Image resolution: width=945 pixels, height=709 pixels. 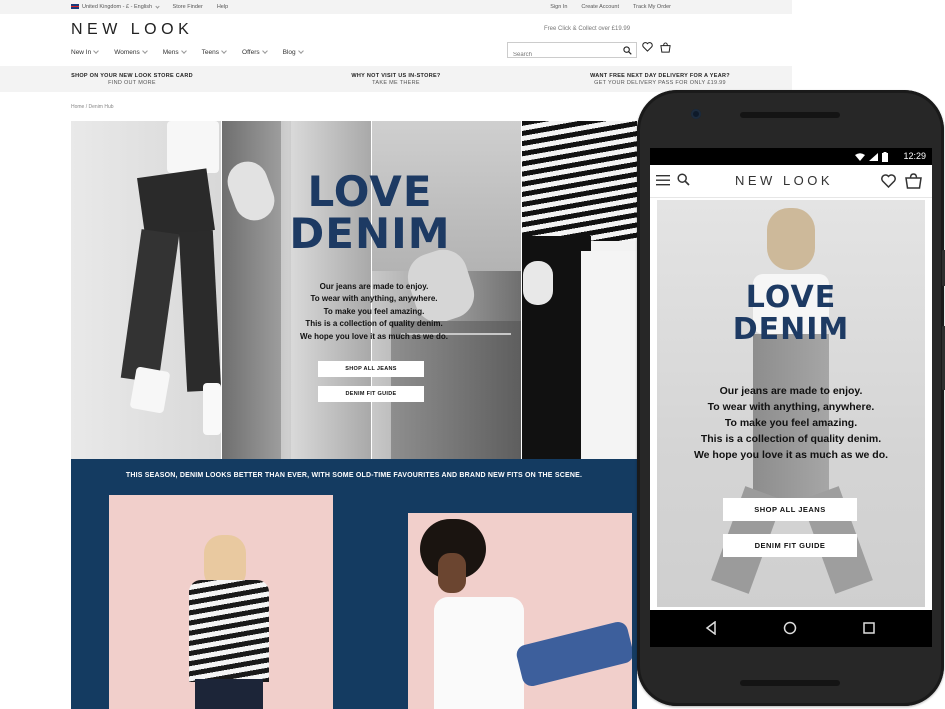 I want to click on locale-label: United Kingdom - £ - English, so click(x=117, y=7).